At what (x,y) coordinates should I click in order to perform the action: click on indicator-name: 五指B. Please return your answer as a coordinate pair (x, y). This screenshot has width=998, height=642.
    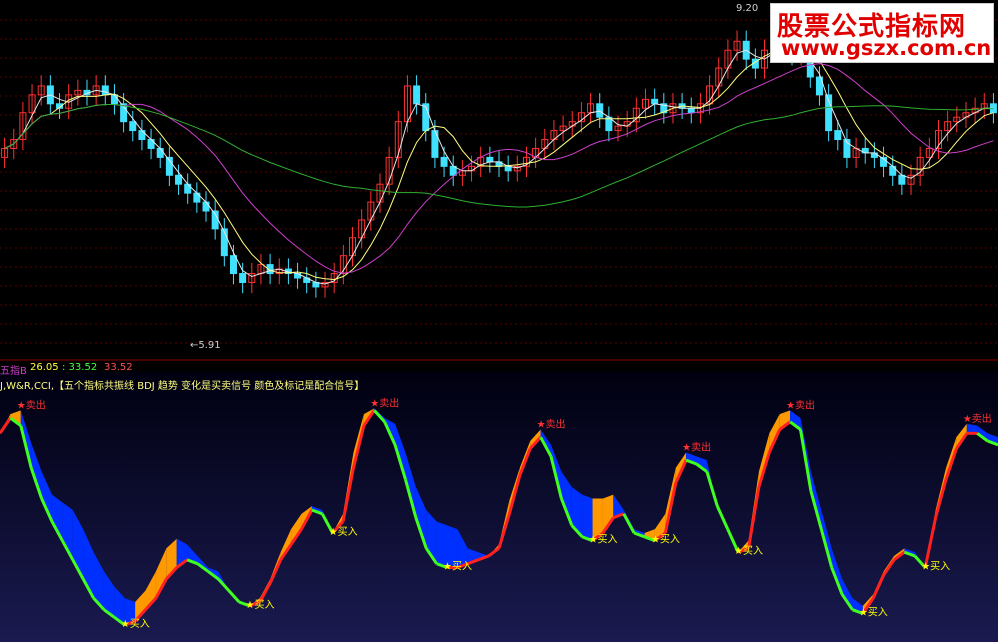
    Looking at the image, I should click on (13, 371).